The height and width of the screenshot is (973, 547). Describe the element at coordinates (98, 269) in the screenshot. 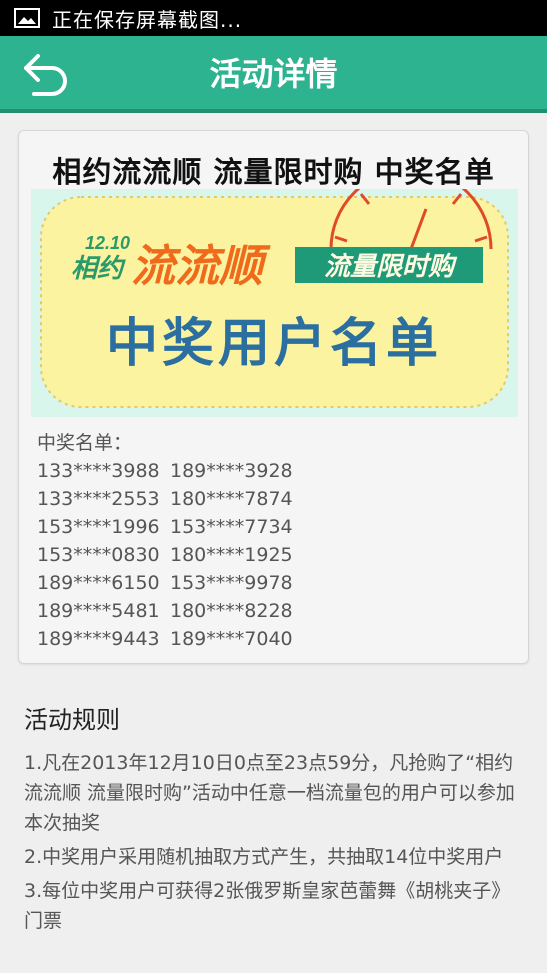

I see `banner-word1: 相约` at that location.